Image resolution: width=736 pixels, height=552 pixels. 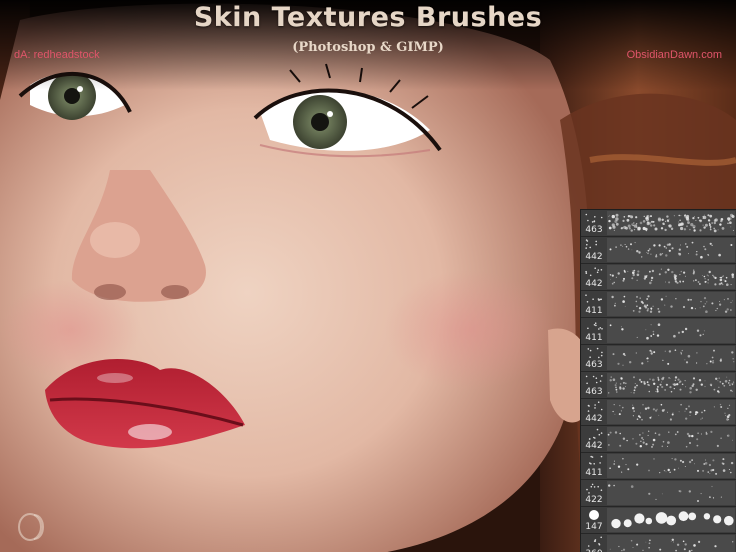 What do you see at coordinates (594, 527) in the screenshot?
I see `brush-size-label: 147` at bounding box center [594, 527].